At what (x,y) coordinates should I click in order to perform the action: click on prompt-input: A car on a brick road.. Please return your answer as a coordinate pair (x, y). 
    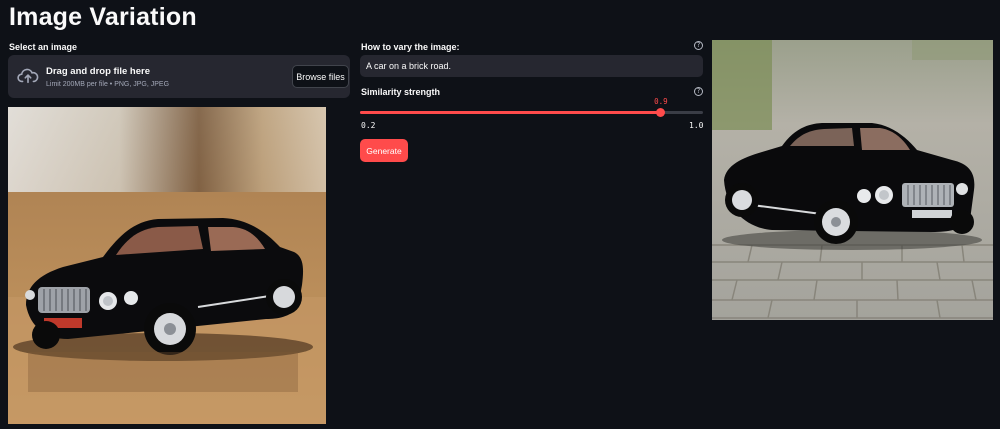
    Looking at the image, I should click on (531, 66).